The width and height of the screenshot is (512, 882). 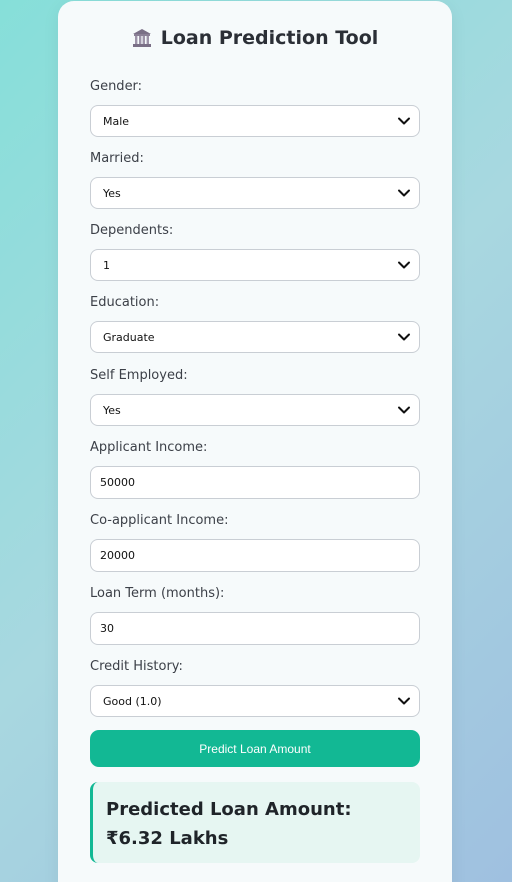 I want to click on dependents-select: 1, so click(x=255, y=265).